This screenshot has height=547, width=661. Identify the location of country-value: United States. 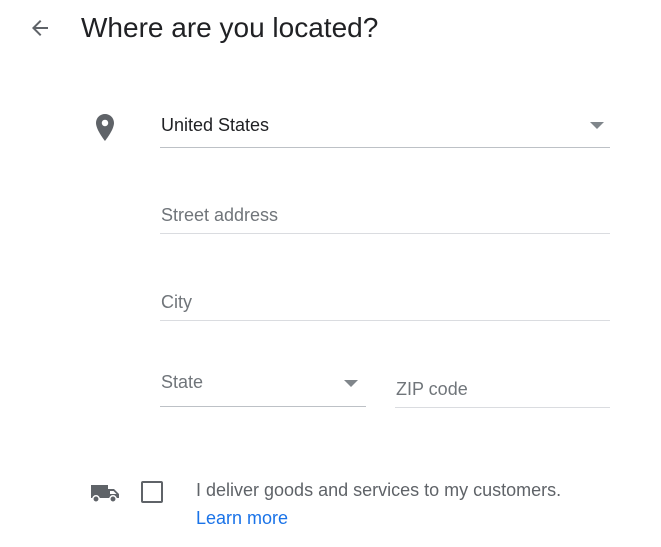
(215, 125).